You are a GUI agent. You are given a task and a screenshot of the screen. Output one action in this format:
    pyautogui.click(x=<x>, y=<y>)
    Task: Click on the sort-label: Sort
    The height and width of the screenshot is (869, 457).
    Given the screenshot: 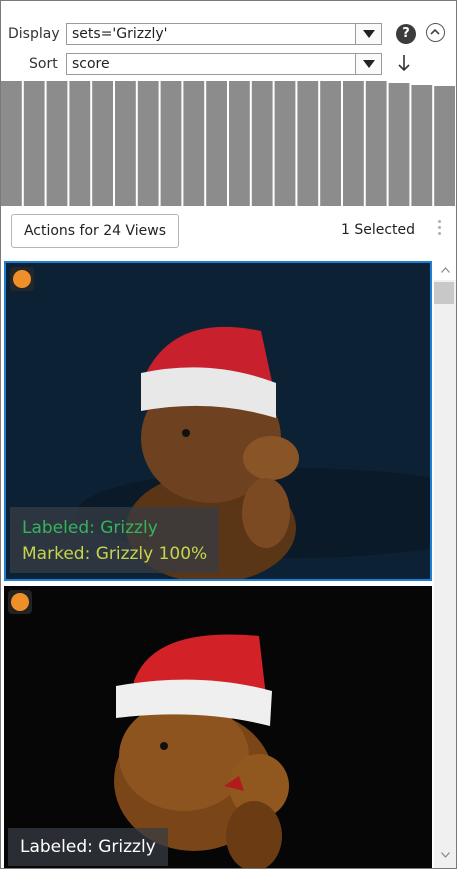 What is the action you would take?
    pyautogui.click(x=43, y=64)
    